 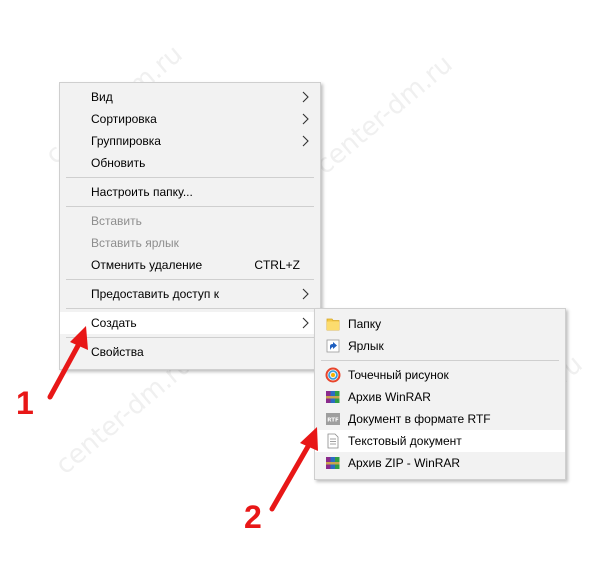 I want to click on submenu-item-label: Архив ZIP - WinRAR, so click(x=404, y=463).